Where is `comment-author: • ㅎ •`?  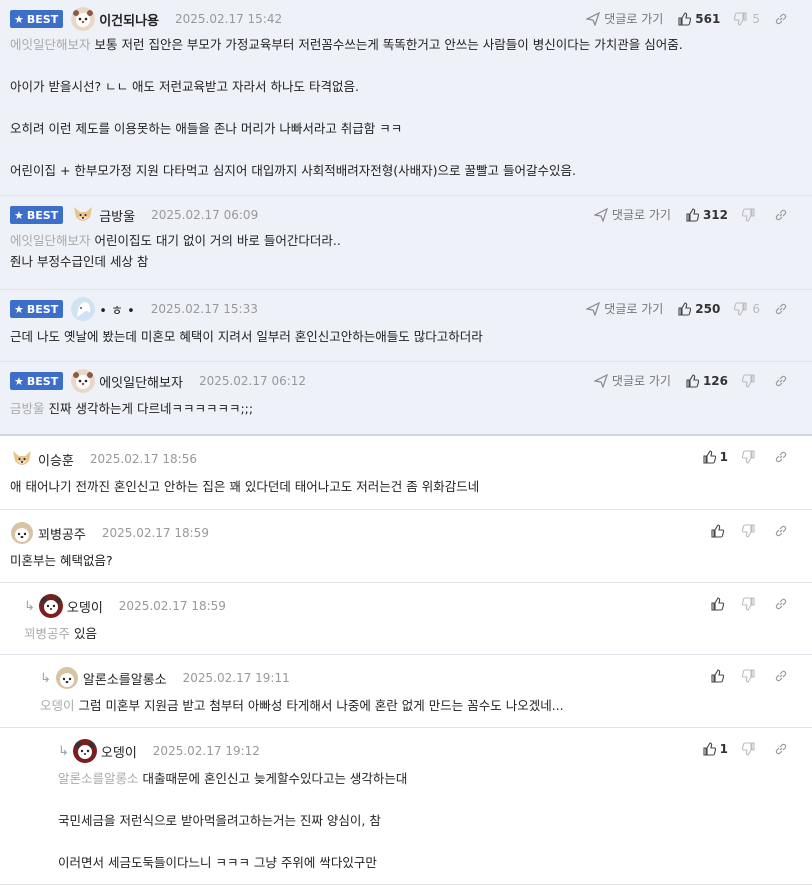
comment-author: • ㅎ • is located at coordinates (117, 309).